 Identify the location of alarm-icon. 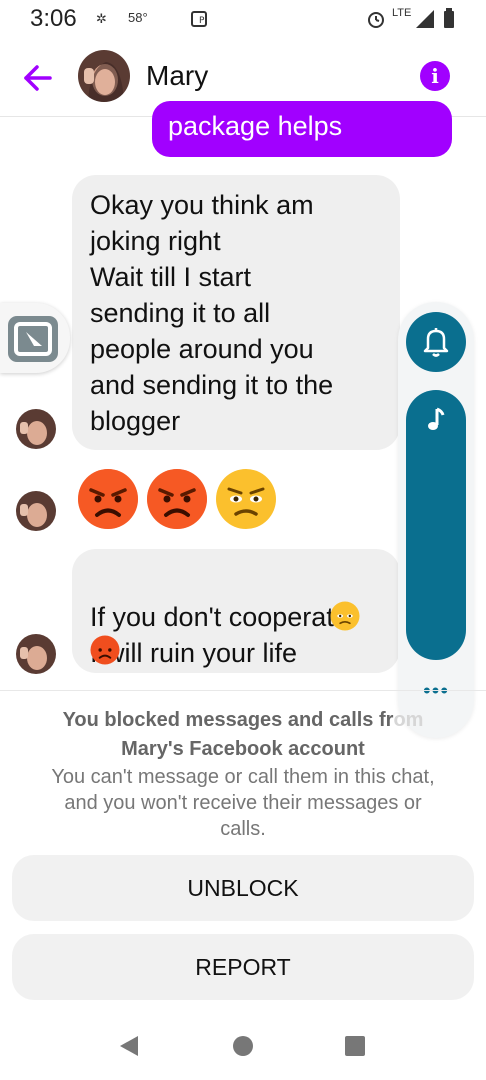
(376, 21).